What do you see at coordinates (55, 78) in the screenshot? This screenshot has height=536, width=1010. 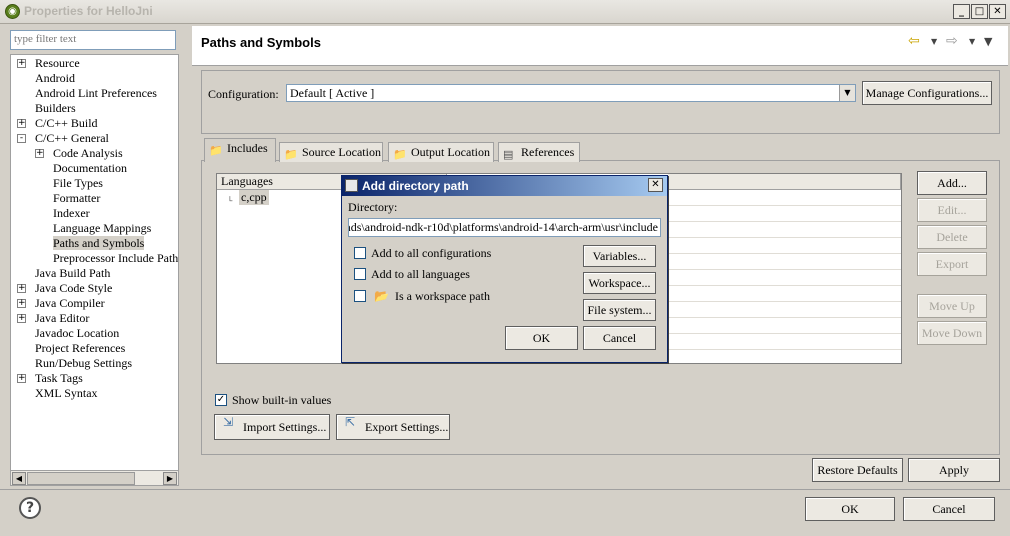 I see `tree-item: Android` at bounding box center [55, 78].